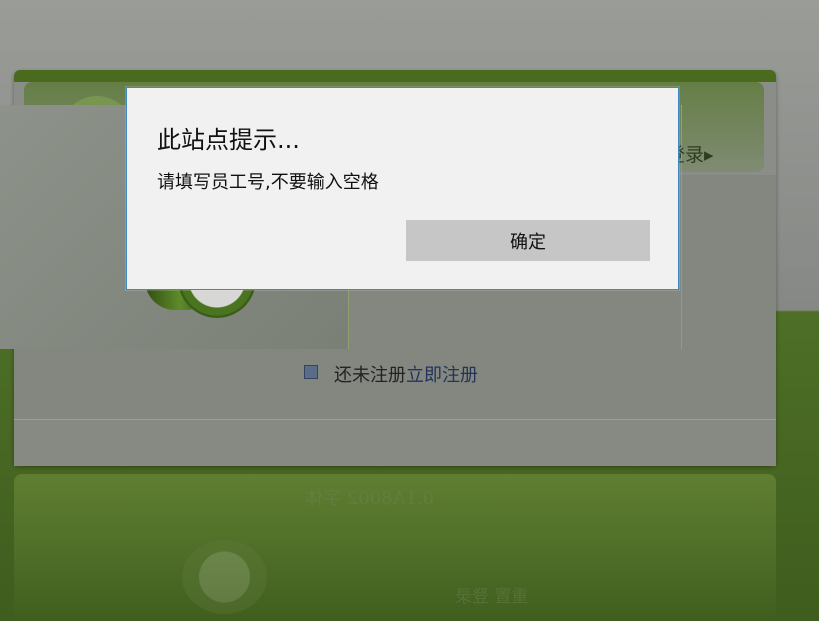  Describe the element at coordinates (395, 76) in the screenshot. I see `panel-top-bar` at that location.